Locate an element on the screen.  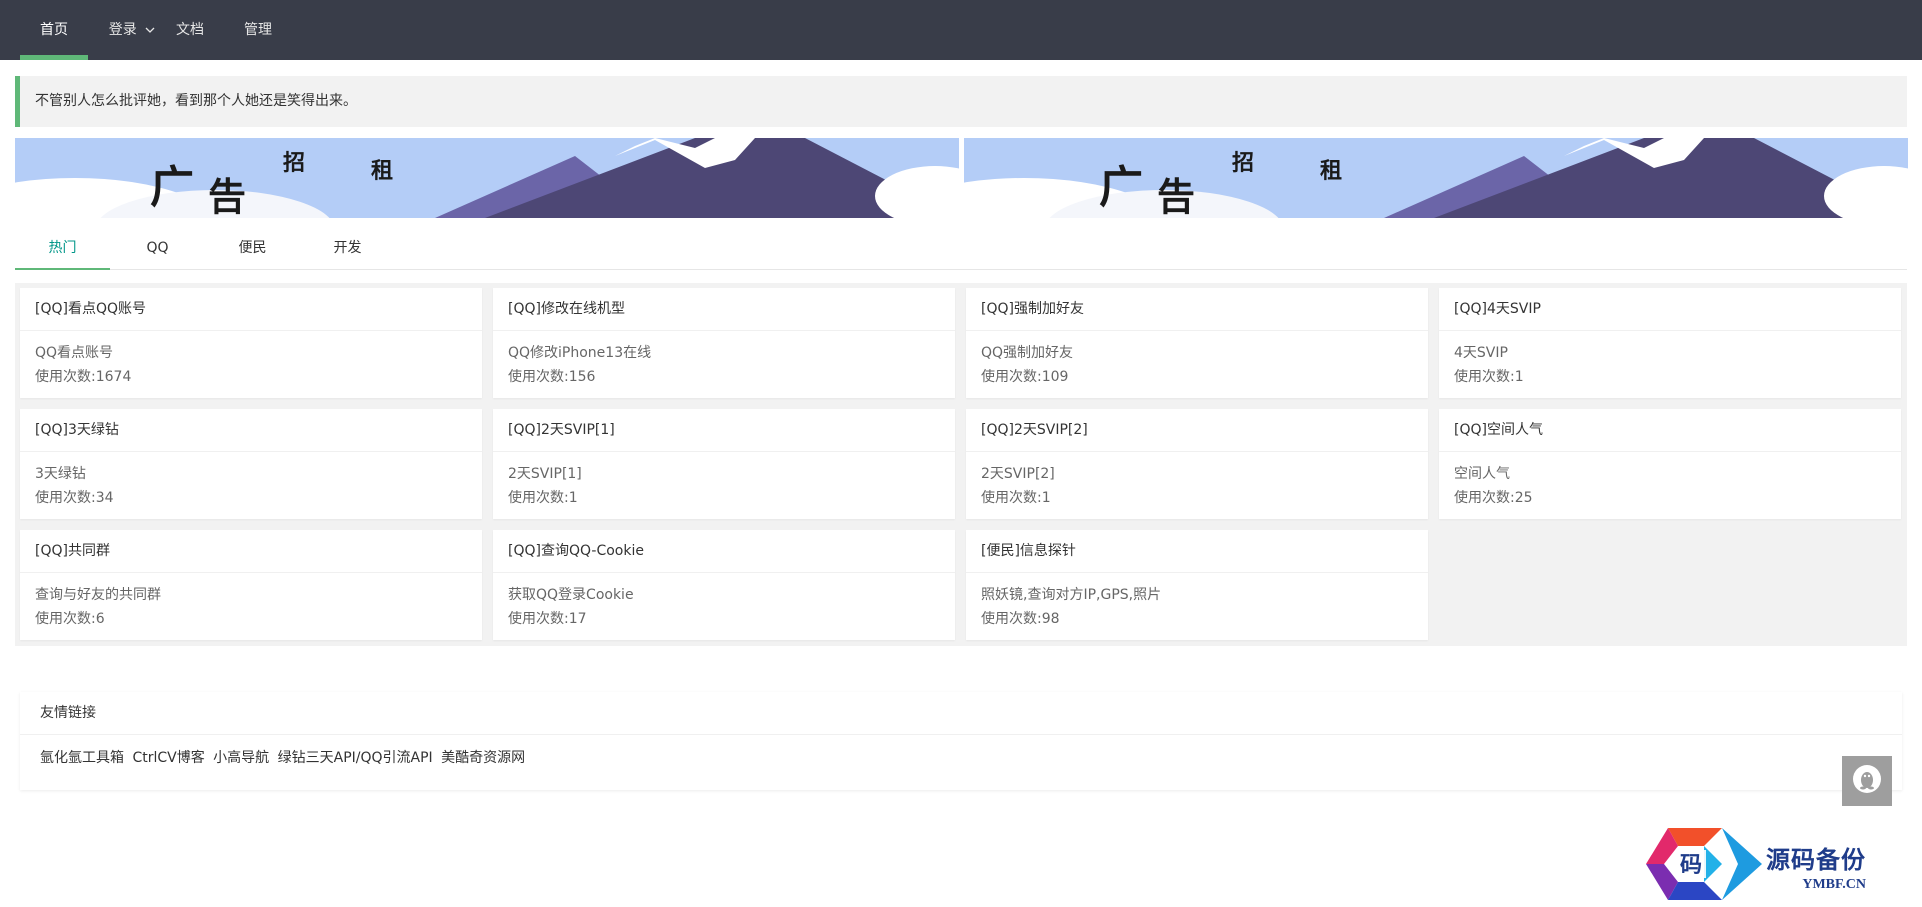
tool-card: [QQ]强制加好友 QQ强制加好友 使用次数:109 is located at coordinates (1197, 343).